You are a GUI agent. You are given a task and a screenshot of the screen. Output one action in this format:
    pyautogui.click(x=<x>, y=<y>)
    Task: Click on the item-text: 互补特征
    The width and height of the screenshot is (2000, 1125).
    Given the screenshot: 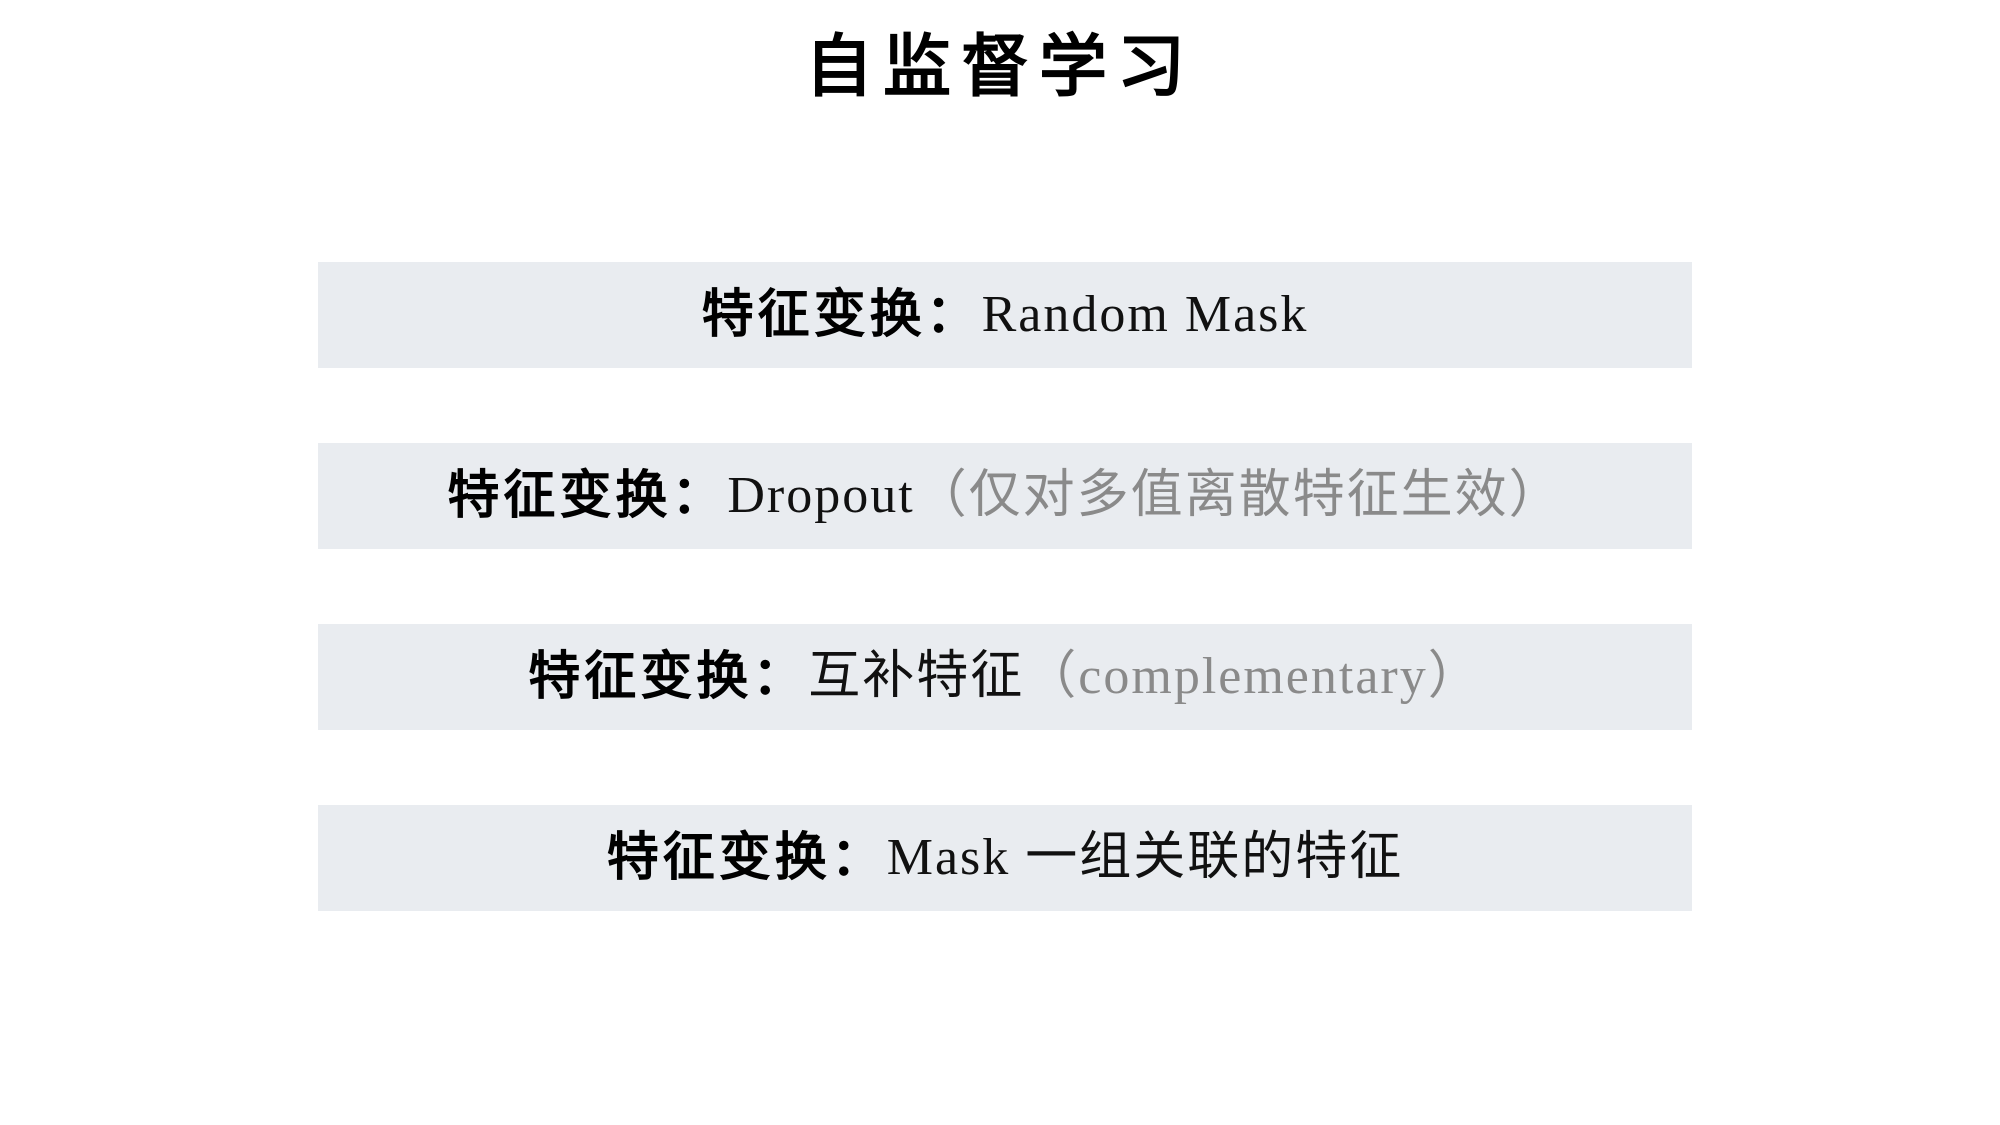 What is the action you would take?
    pyautogui.click(x=916, y=676)
    